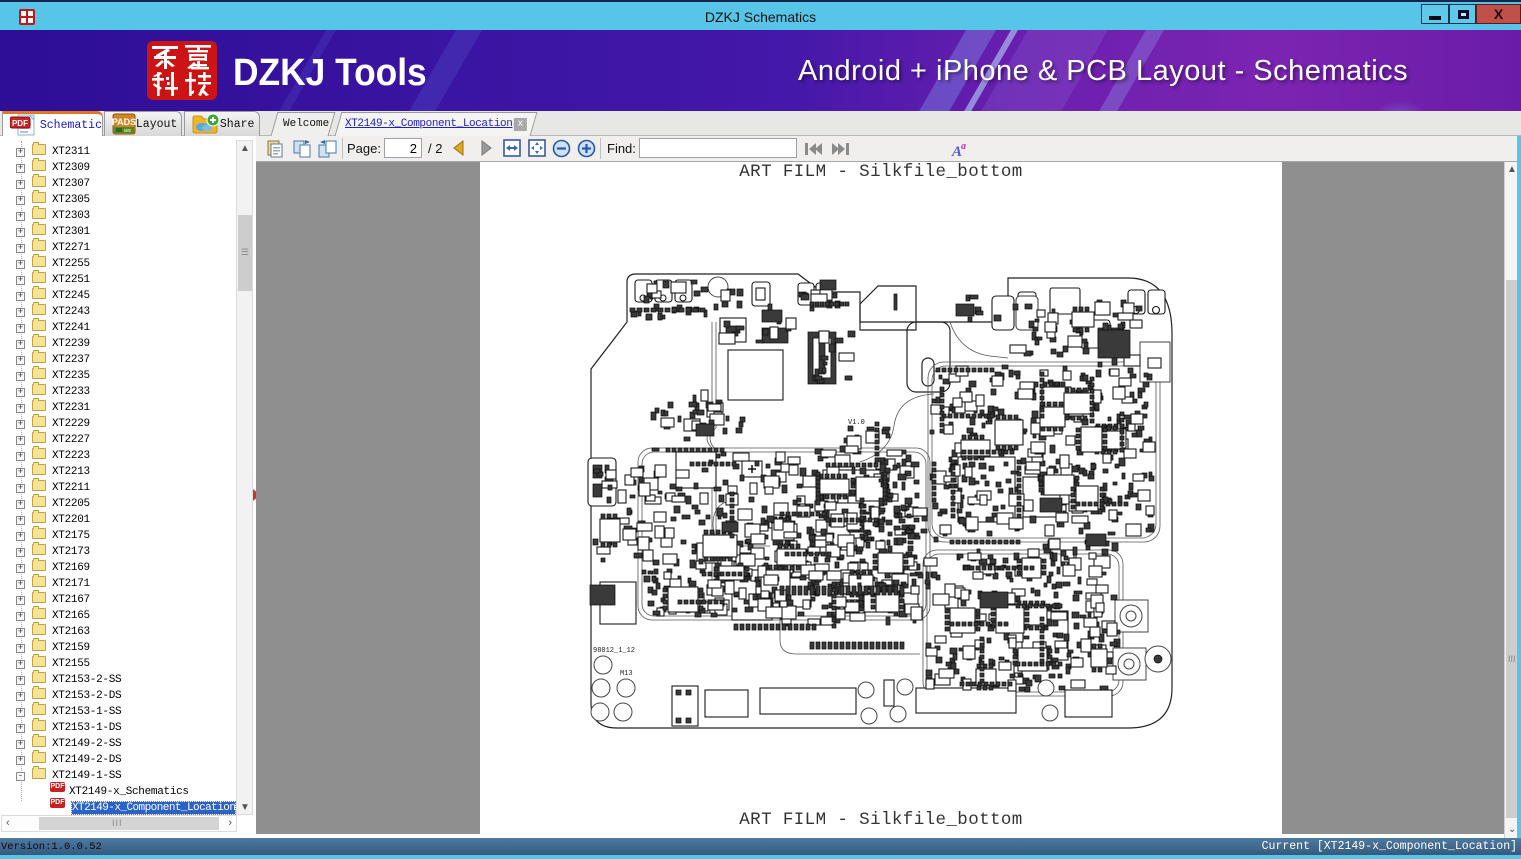 Image resolution: width=1521 pixels, height=859 pixels. Describe the element at coordinates (20, 123) in the screenshot. I see `svg-text: PDF` at that location.